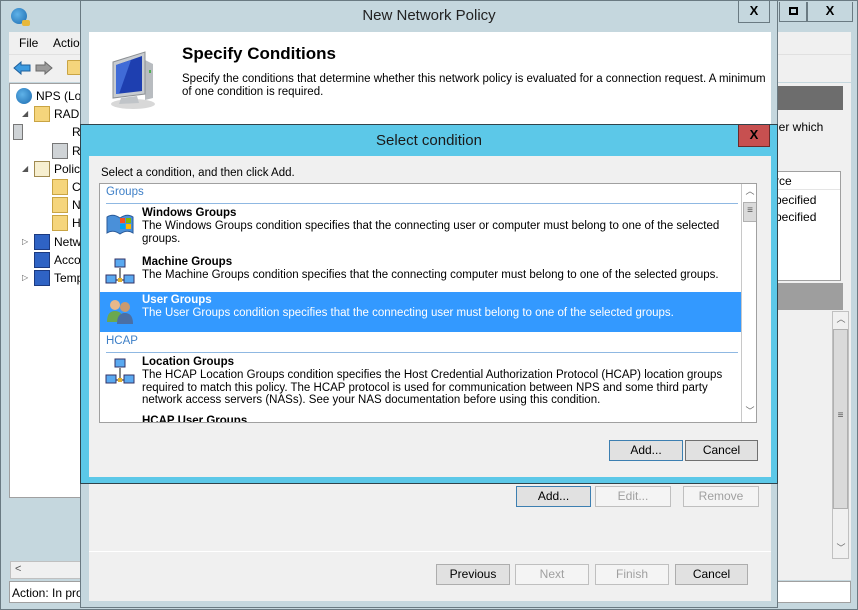 This screenshot has height=610, width=858. What do you see at coordinates (120, 373) in the screenshot?
I see `location-groups-icon` at bounding box center [120, 373].